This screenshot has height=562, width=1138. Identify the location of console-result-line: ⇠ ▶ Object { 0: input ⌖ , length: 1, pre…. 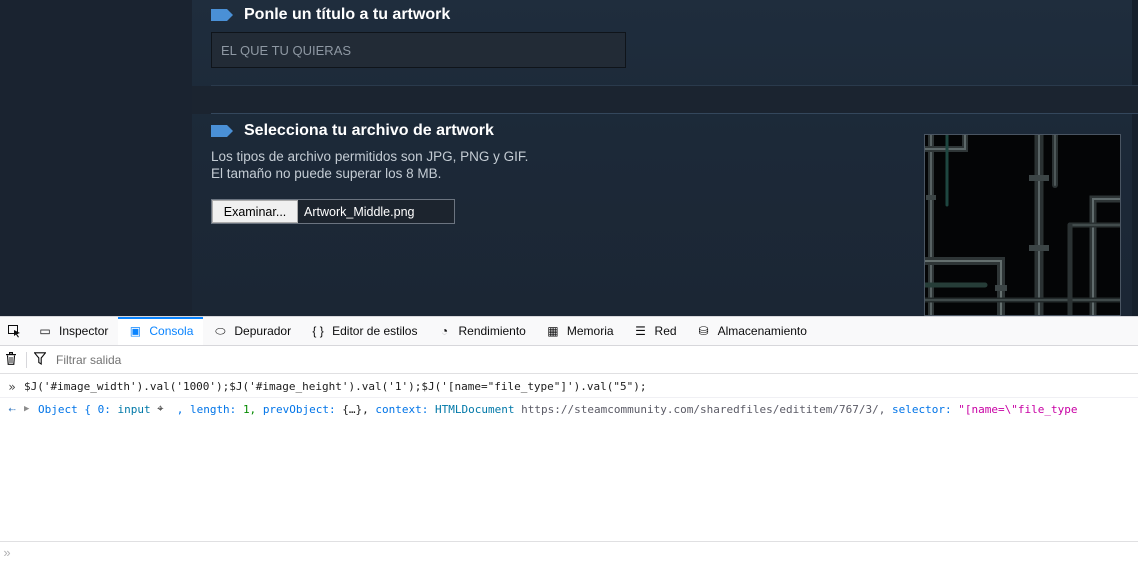
(569, 409).